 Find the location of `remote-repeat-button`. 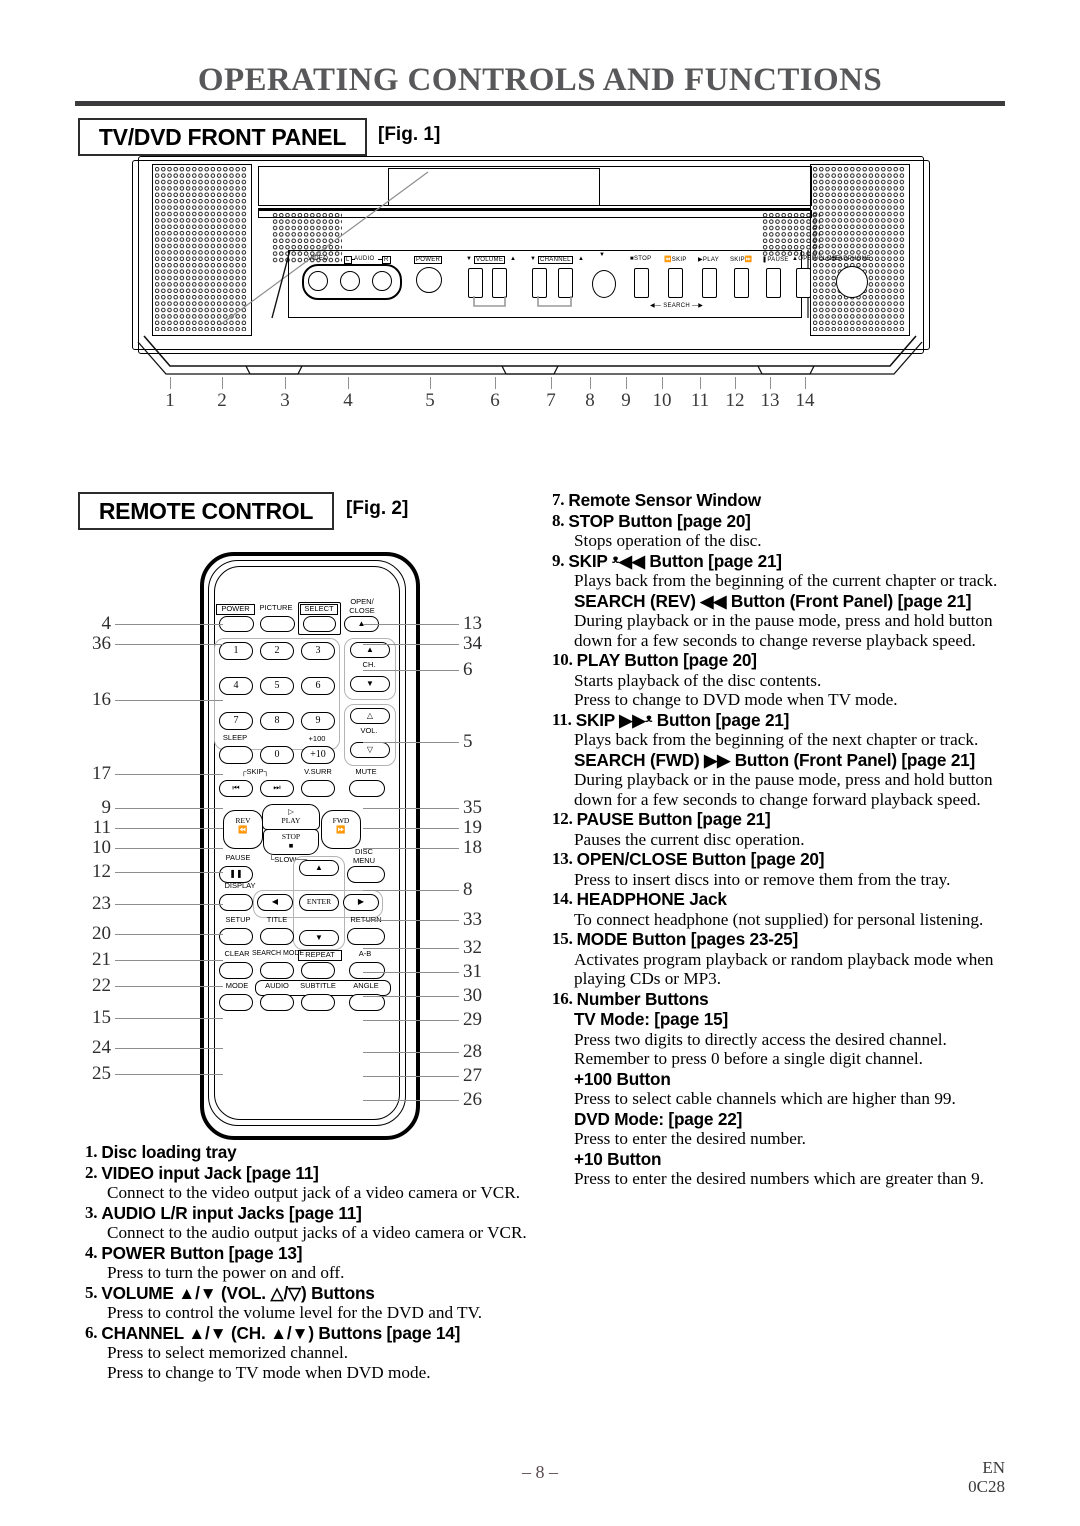

remote-repeat-button is located at coordinates (318, 970).